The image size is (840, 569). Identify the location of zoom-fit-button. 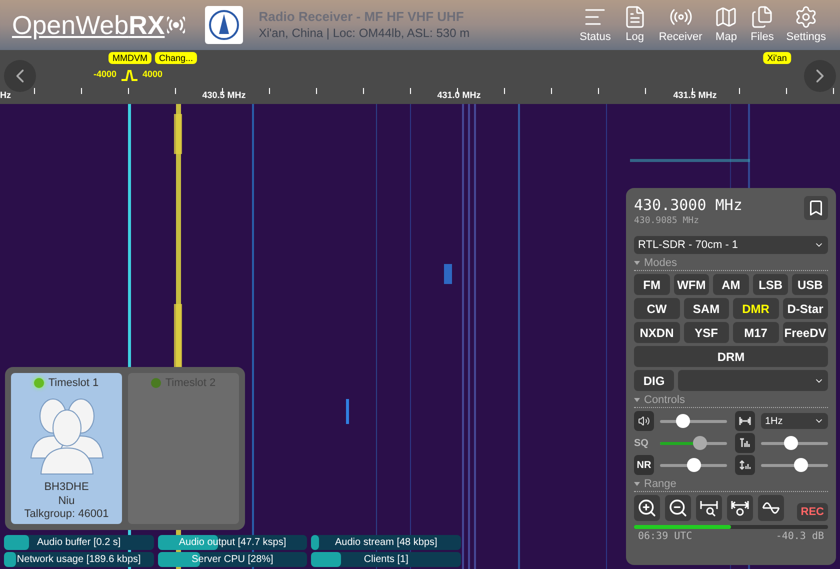
(740, 508).